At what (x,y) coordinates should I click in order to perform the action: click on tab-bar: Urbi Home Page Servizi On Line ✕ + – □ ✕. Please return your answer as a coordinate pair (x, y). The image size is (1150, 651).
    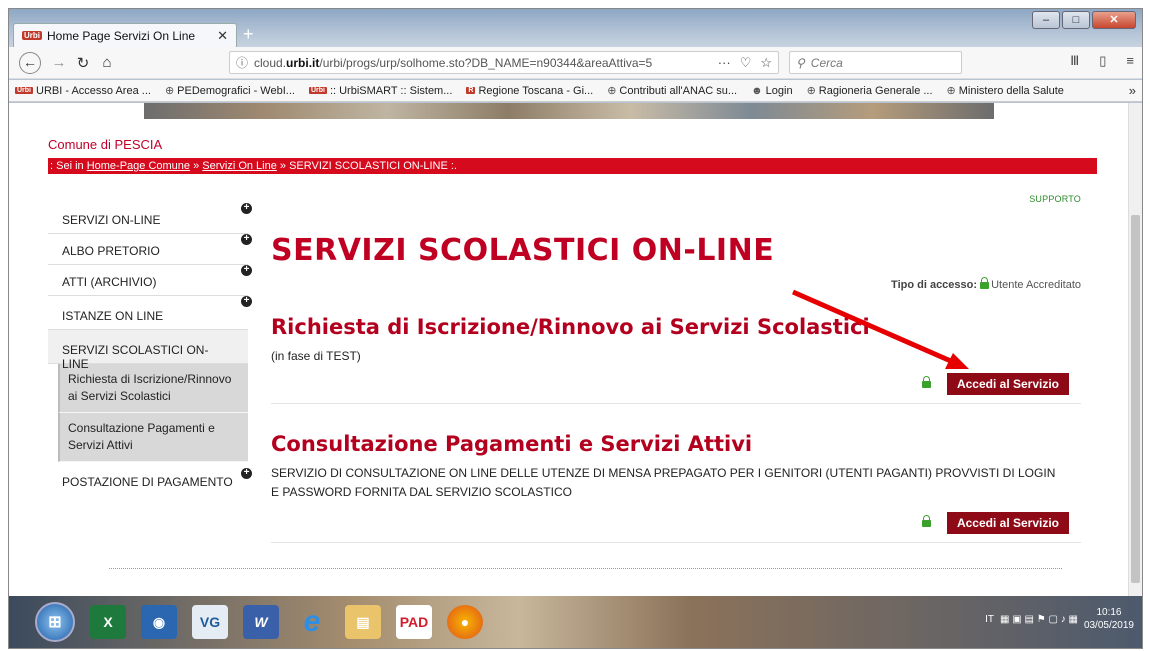
    Looking at the image, I should click on (575, 28).